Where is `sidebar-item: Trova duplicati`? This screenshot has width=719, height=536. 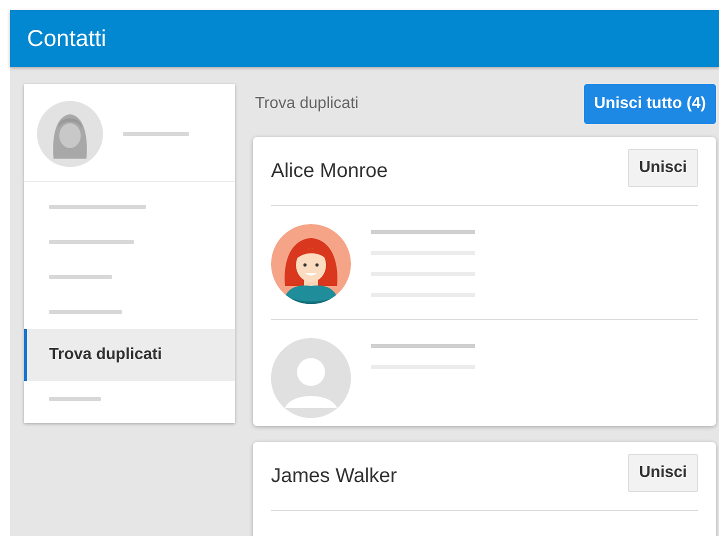
sidebar-item: Trova duplicati is located at coordinates (129, 355).